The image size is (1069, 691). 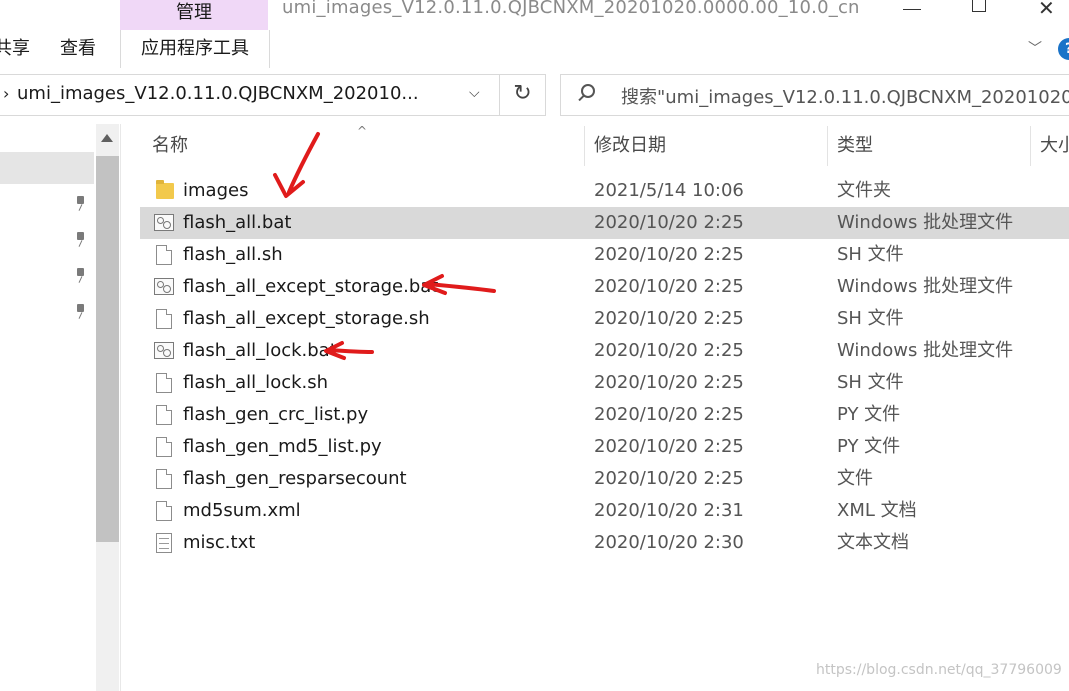 I want to click on file-name: flash_gen_resparsecount, so click(x=295, y=478).